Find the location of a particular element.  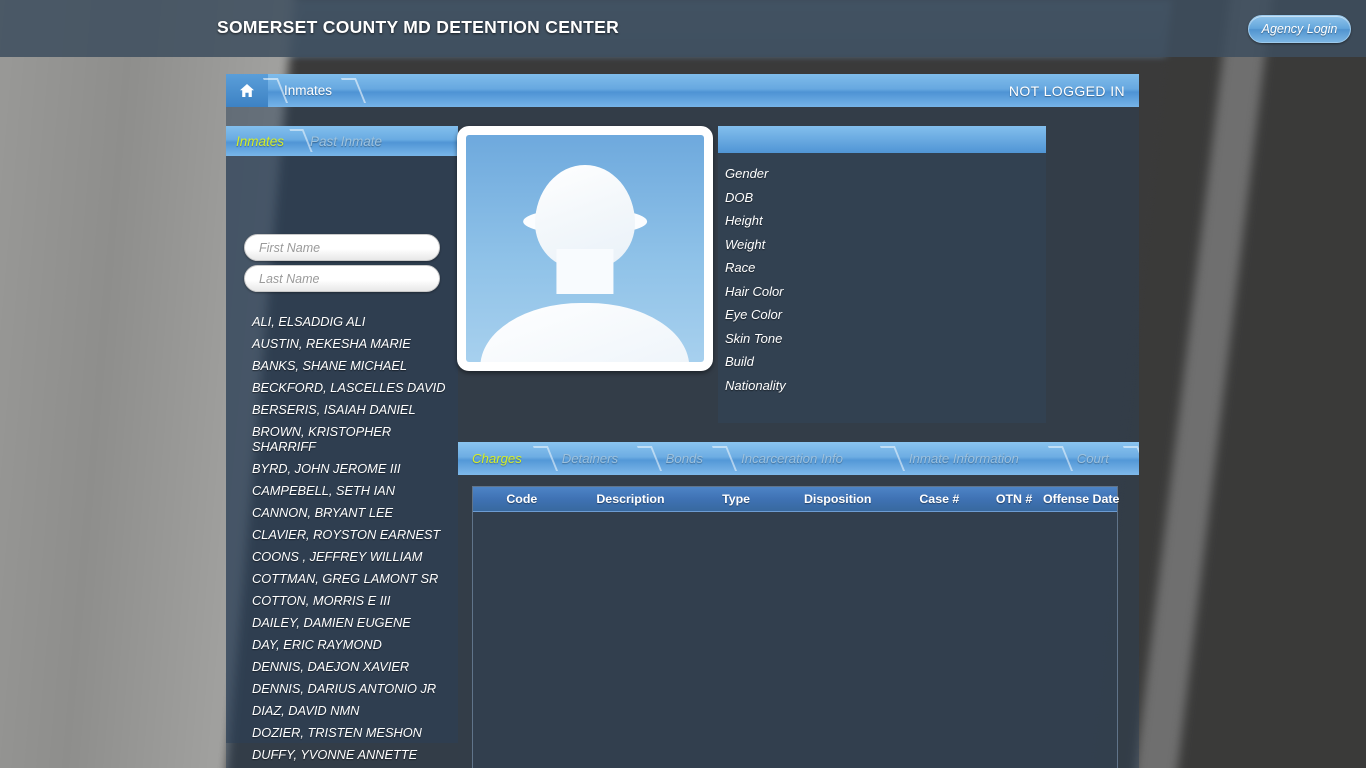

list-item: BERSERIS, ISAIAH DANIEL is located at coordinates (342, 409).